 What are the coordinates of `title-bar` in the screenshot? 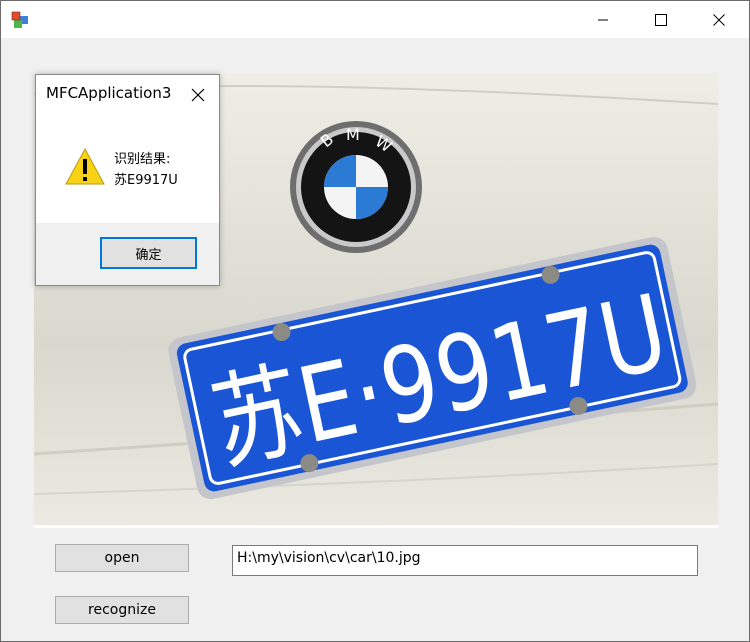 It's located at (375, 19).